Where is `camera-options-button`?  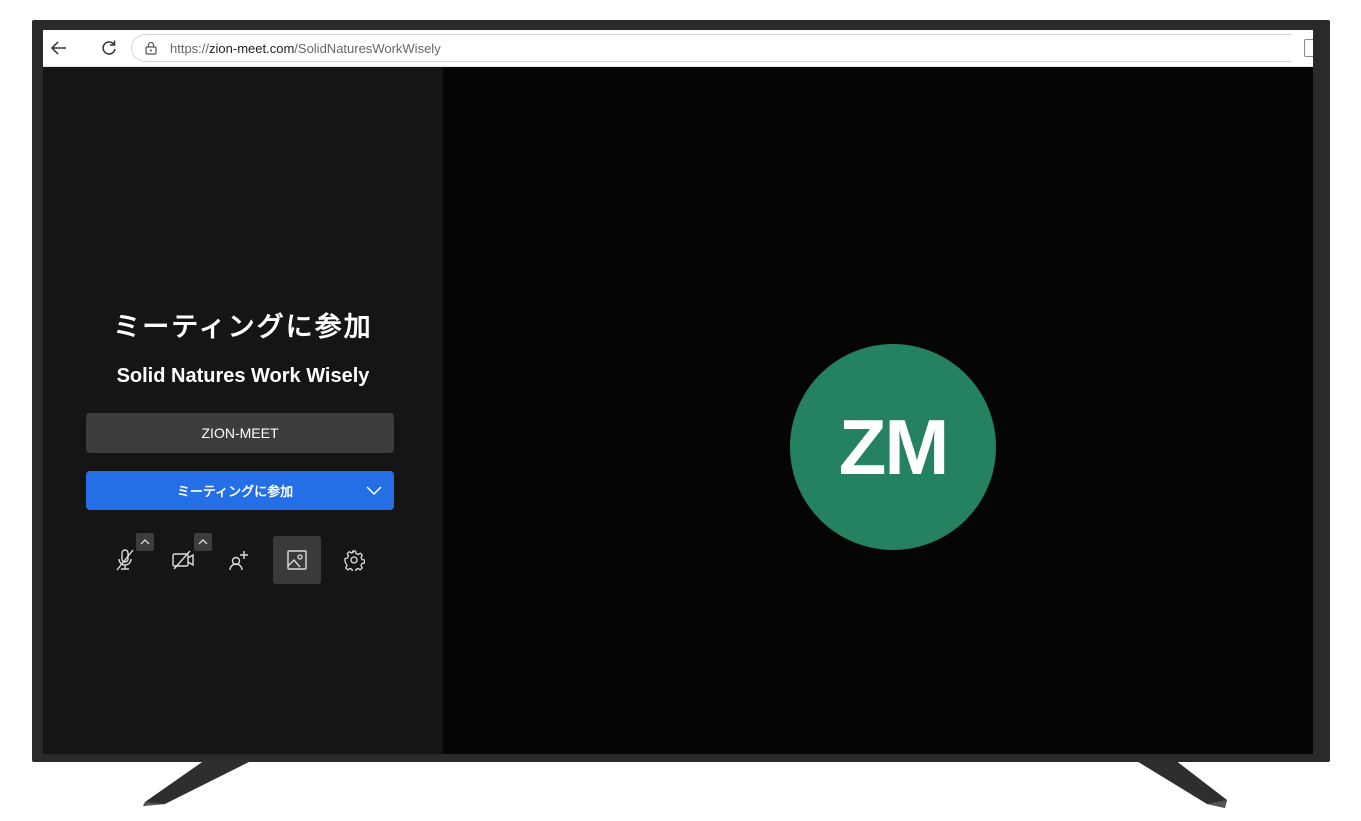 camera-options-button is located at coordinates (203, 542).